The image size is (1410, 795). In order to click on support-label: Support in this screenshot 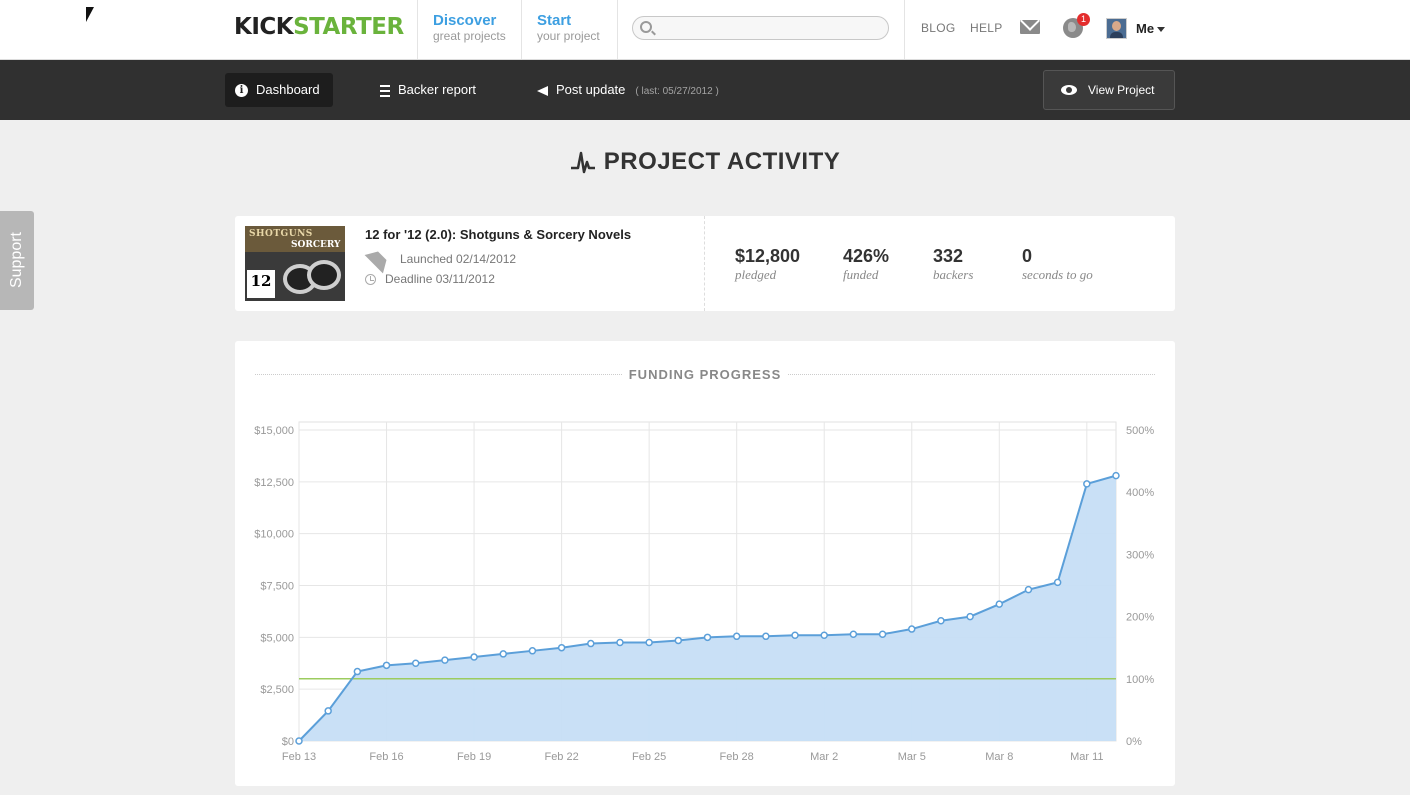, I will do `click(16, 260)`.